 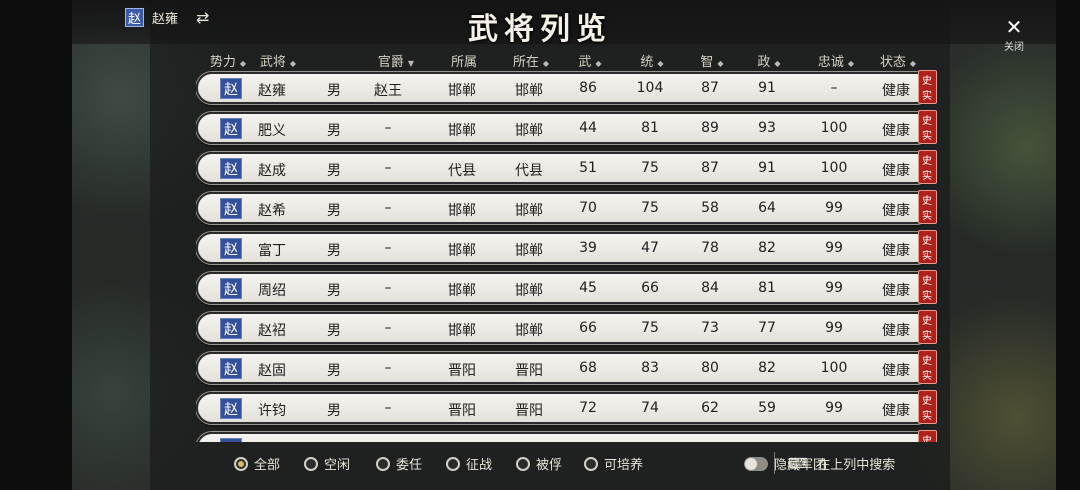 I want to click on toggle-switch, so click(x=756, y=463).